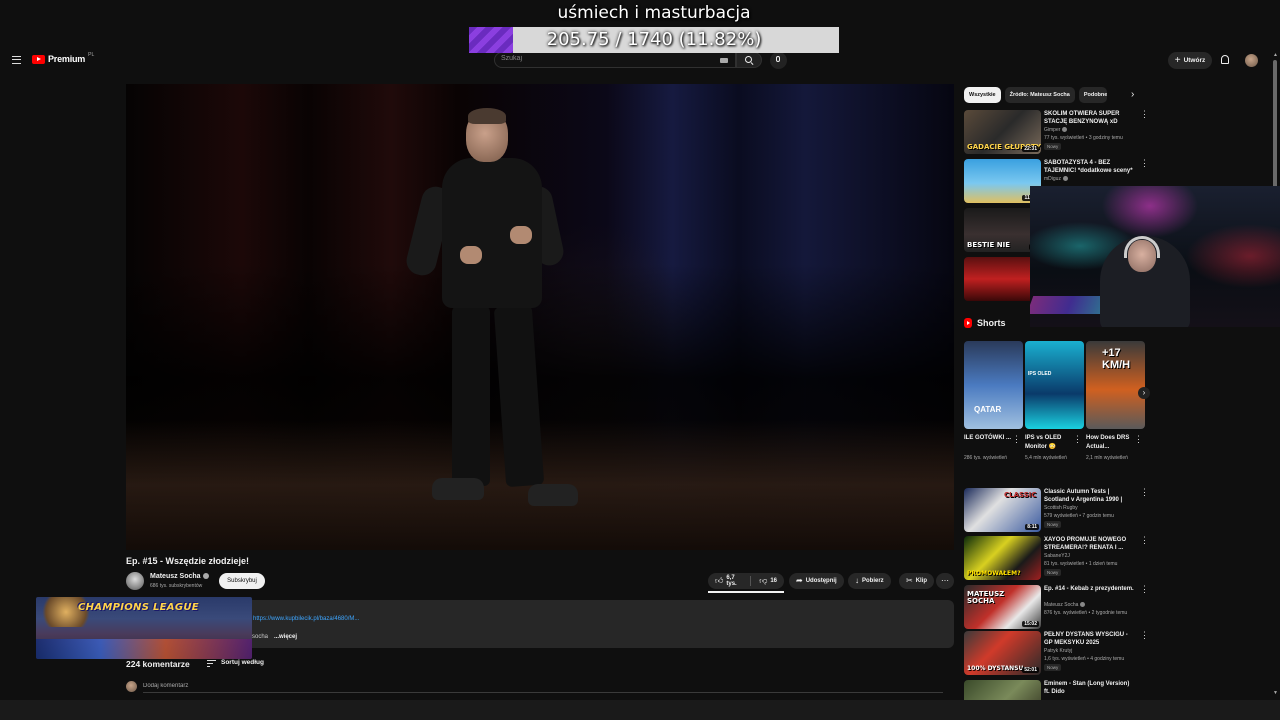  I want to click on scroll-down-arrow-icon: ▼, so click(1275, 693).